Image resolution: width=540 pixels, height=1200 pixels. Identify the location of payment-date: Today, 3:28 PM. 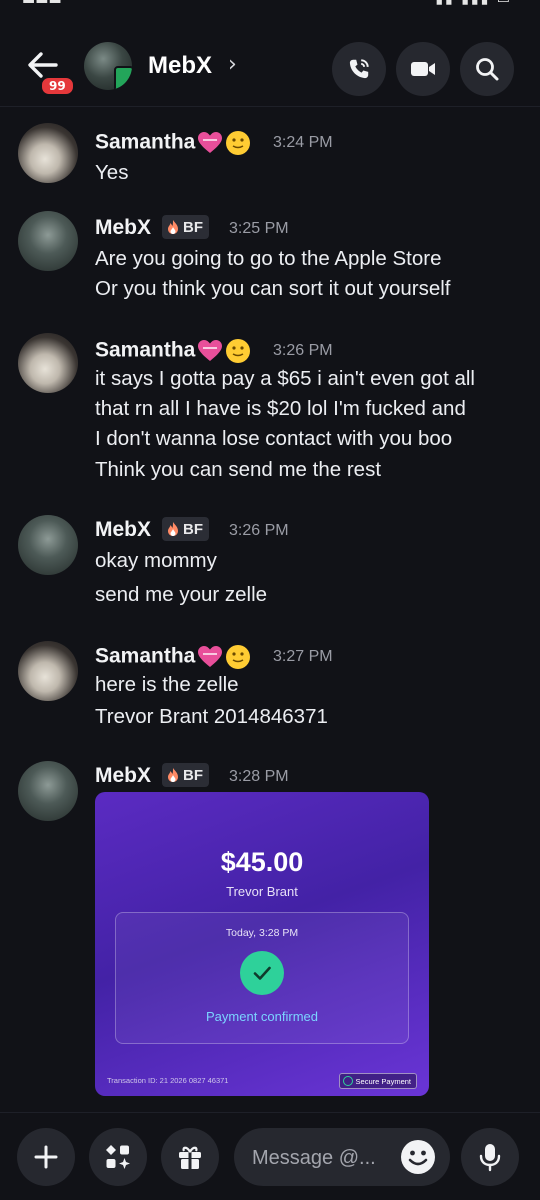
(262, 933).